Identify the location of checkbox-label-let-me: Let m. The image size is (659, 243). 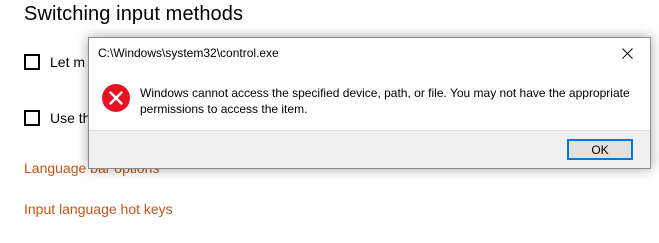
(68, 62).